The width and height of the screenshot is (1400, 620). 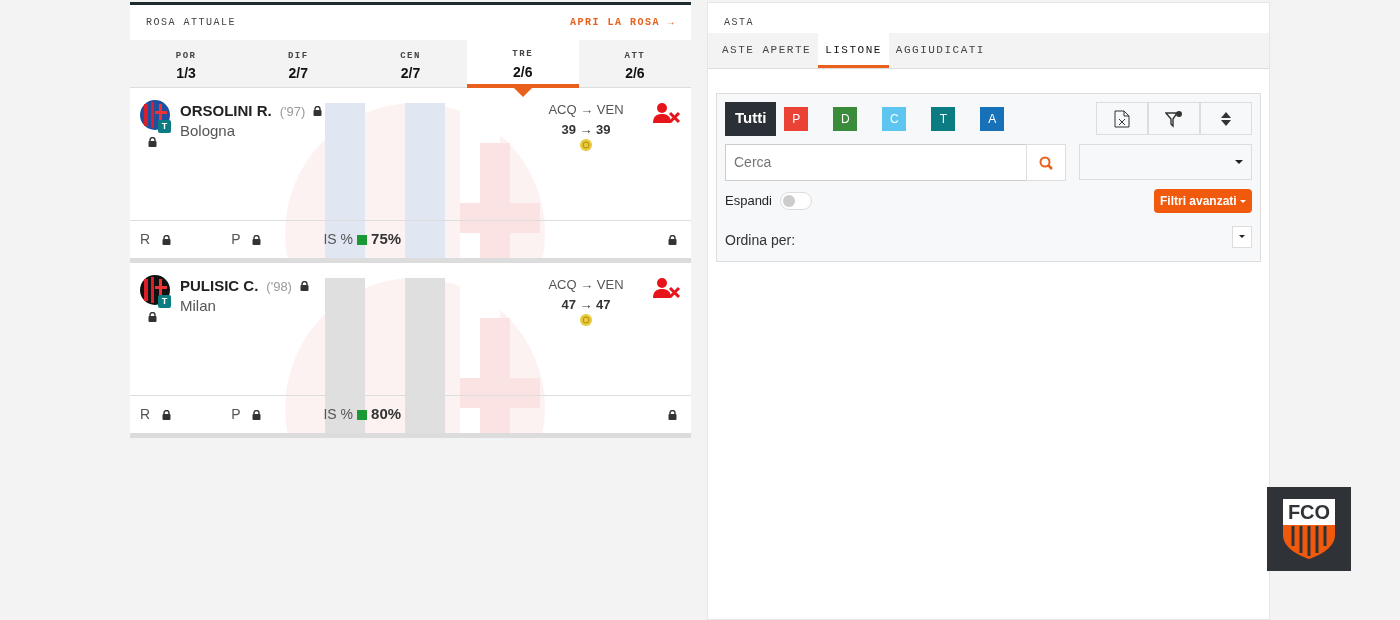 What do you see at coordinates (1309, 529) in the screenshot?
I see `shield-drawing` at bounding box center [1309, 529].